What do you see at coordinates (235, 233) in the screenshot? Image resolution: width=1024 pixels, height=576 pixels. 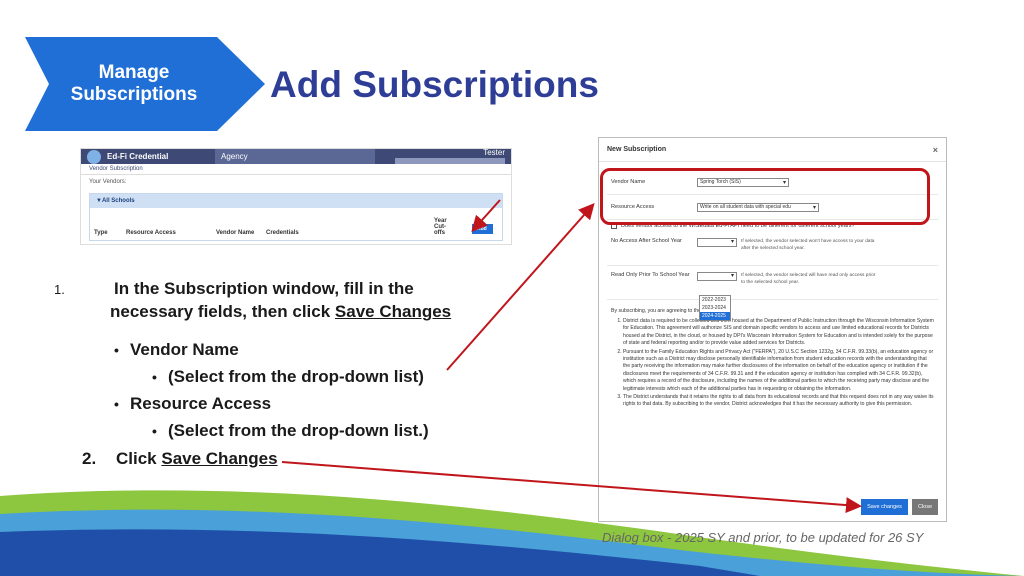 I see `column-header: Vendor Name` at bounding box center [235, 233].